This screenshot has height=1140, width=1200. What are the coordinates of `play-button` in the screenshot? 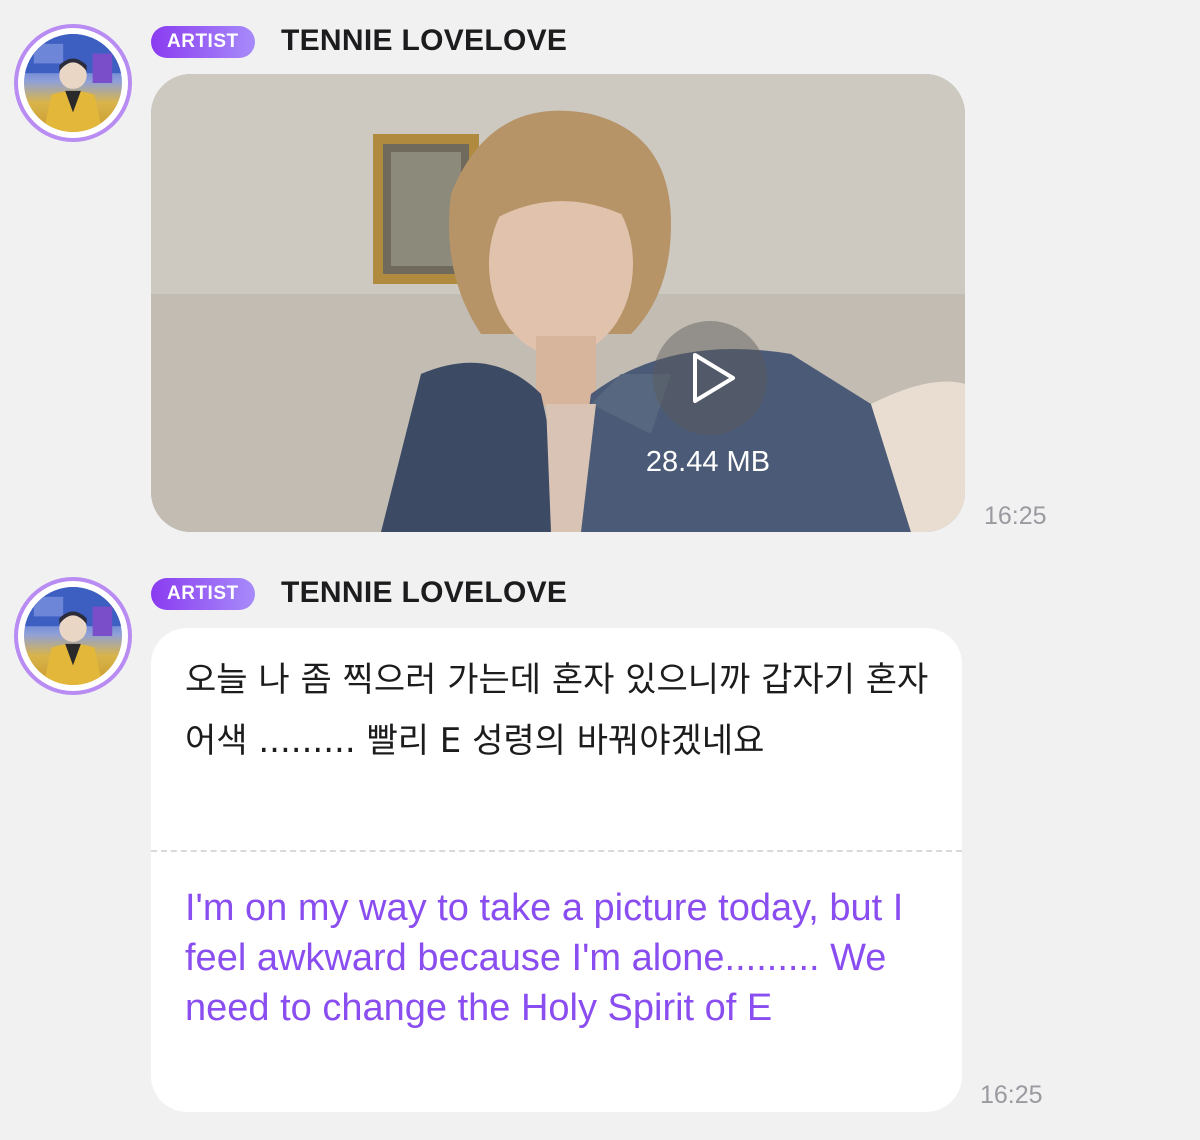 It's located at (710, 378).